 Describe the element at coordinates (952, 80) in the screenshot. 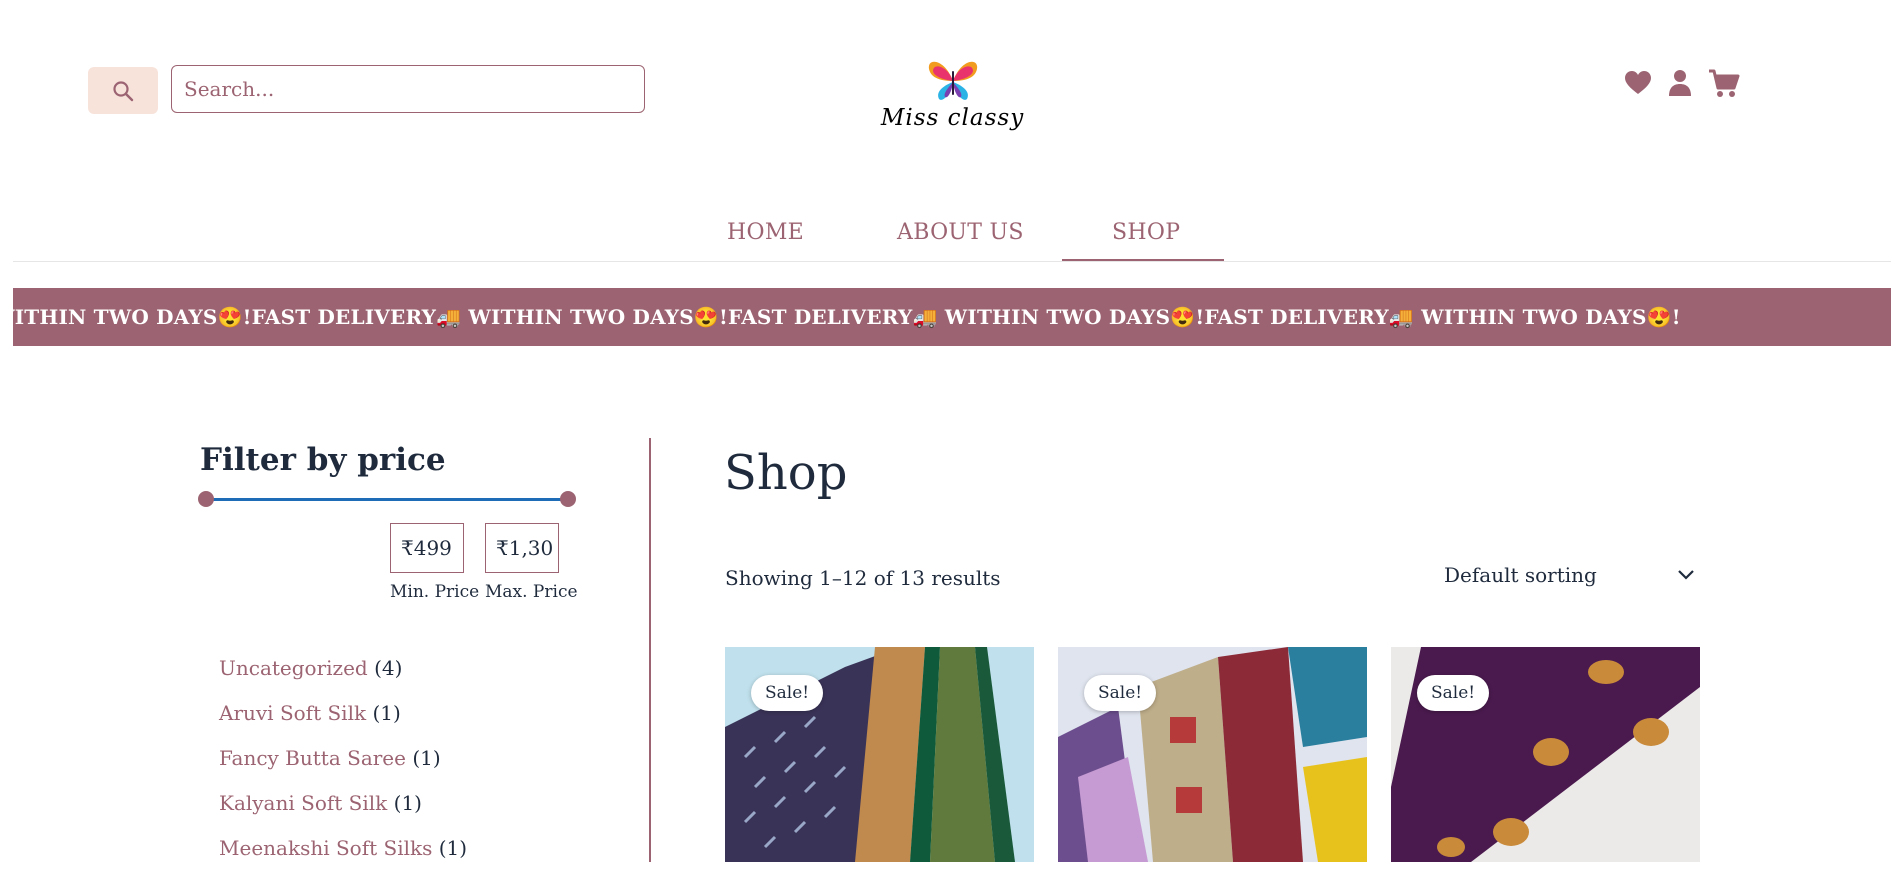

I see `butterfly-logo-icon` at that location.